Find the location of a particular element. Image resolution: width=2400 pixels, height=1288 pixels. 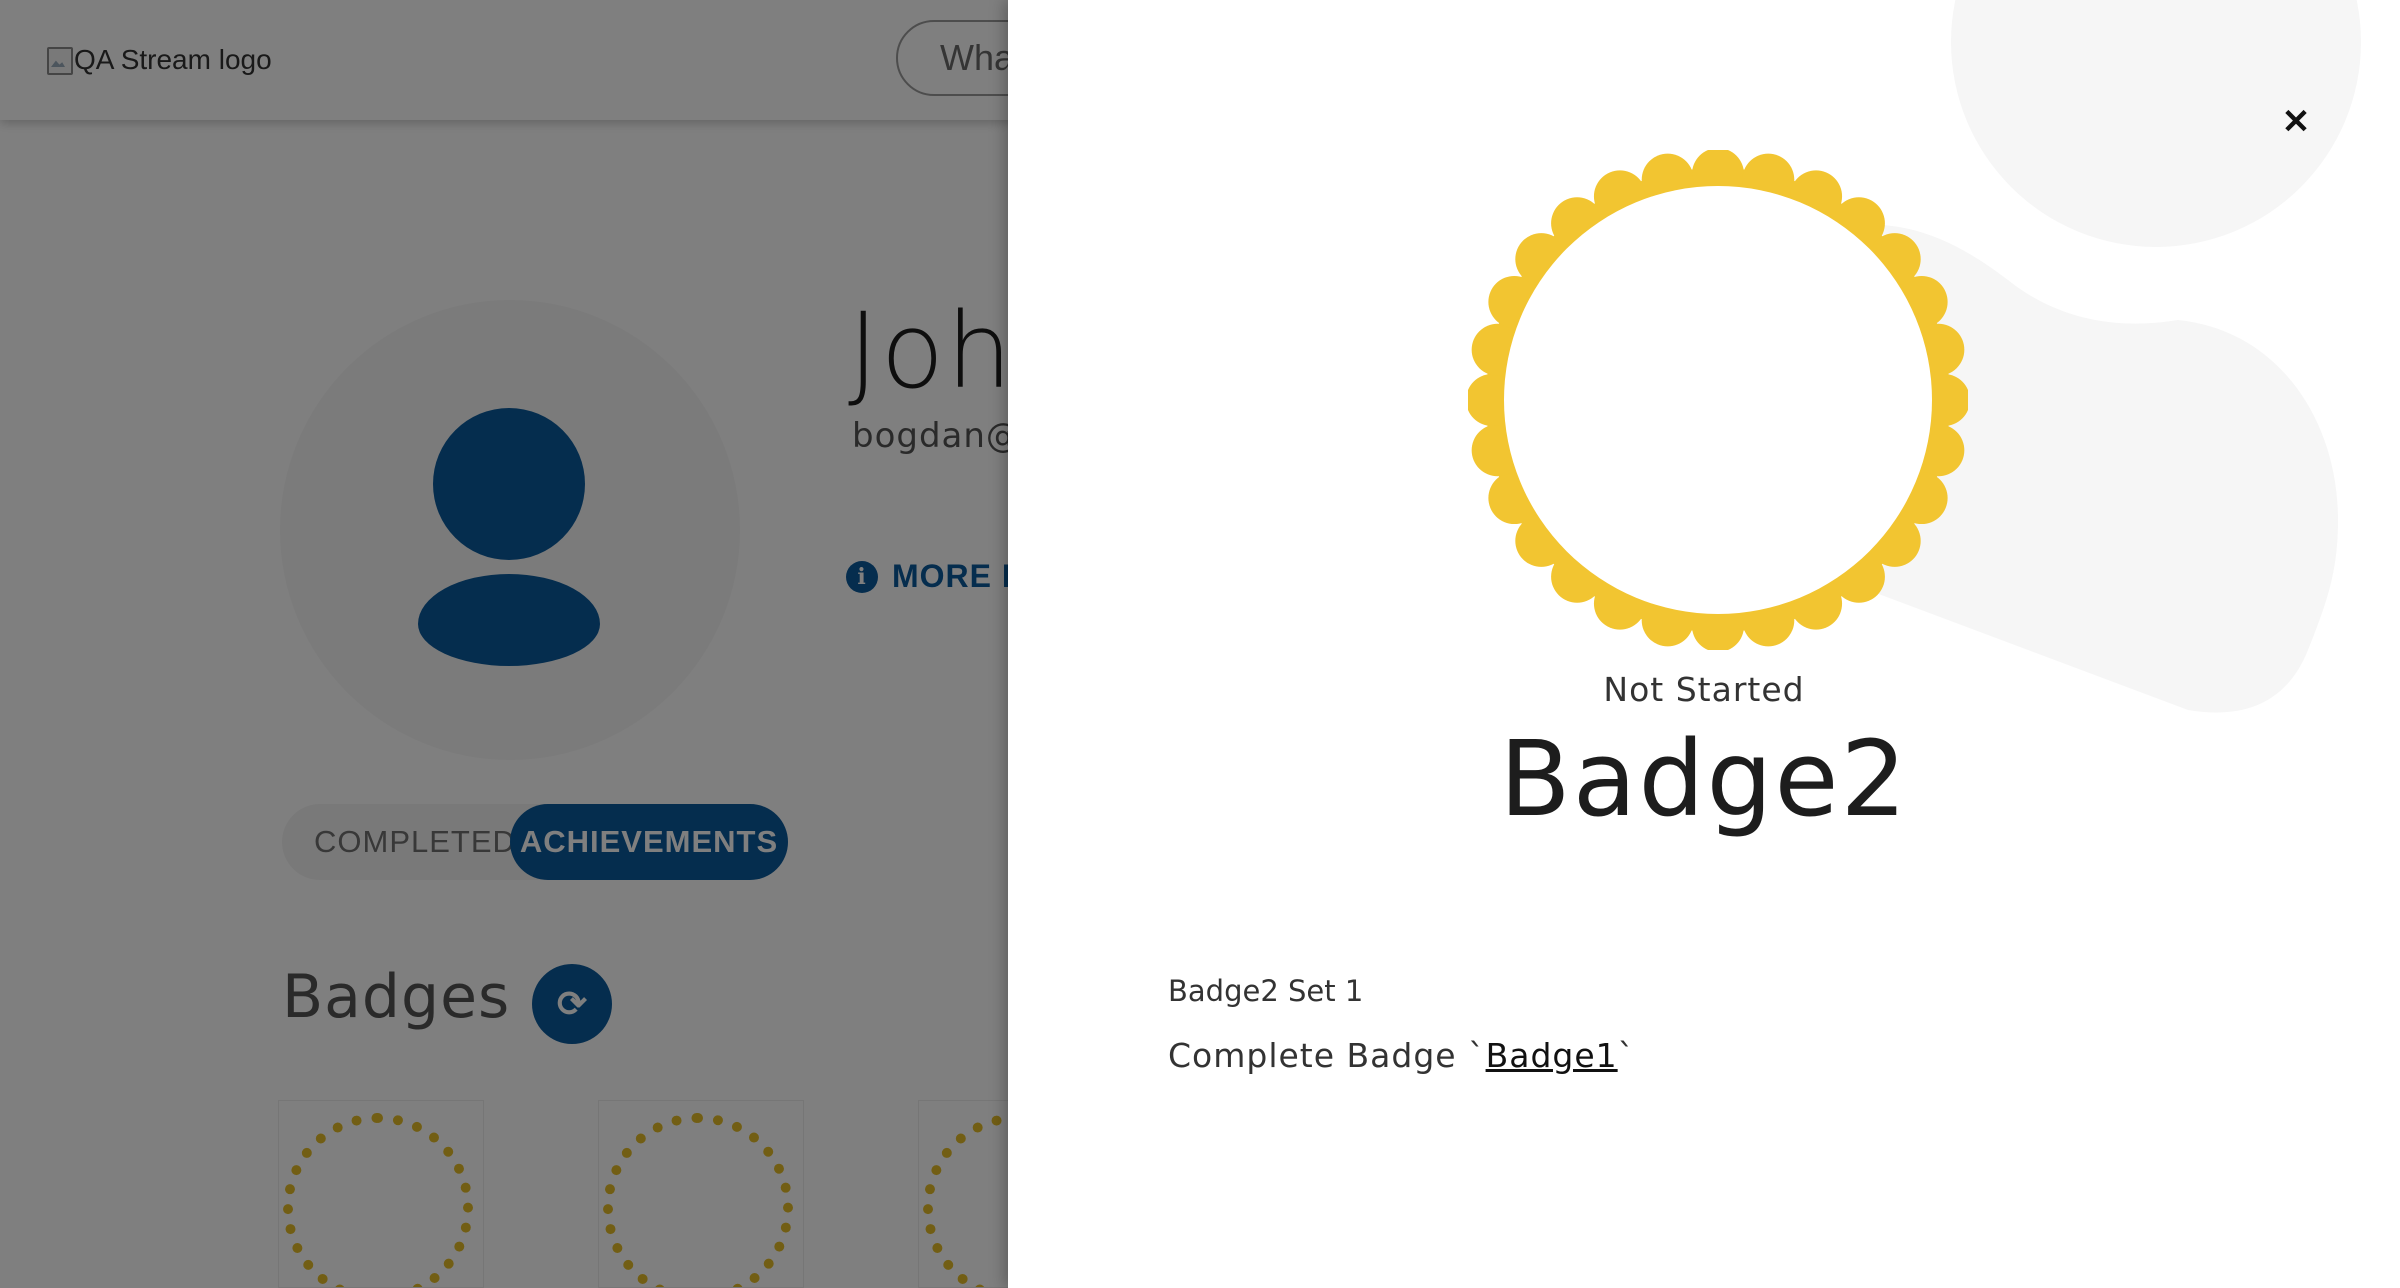

badge-requirement: Complete Badge `Badge1` is located at coordinates (1401, 1055).